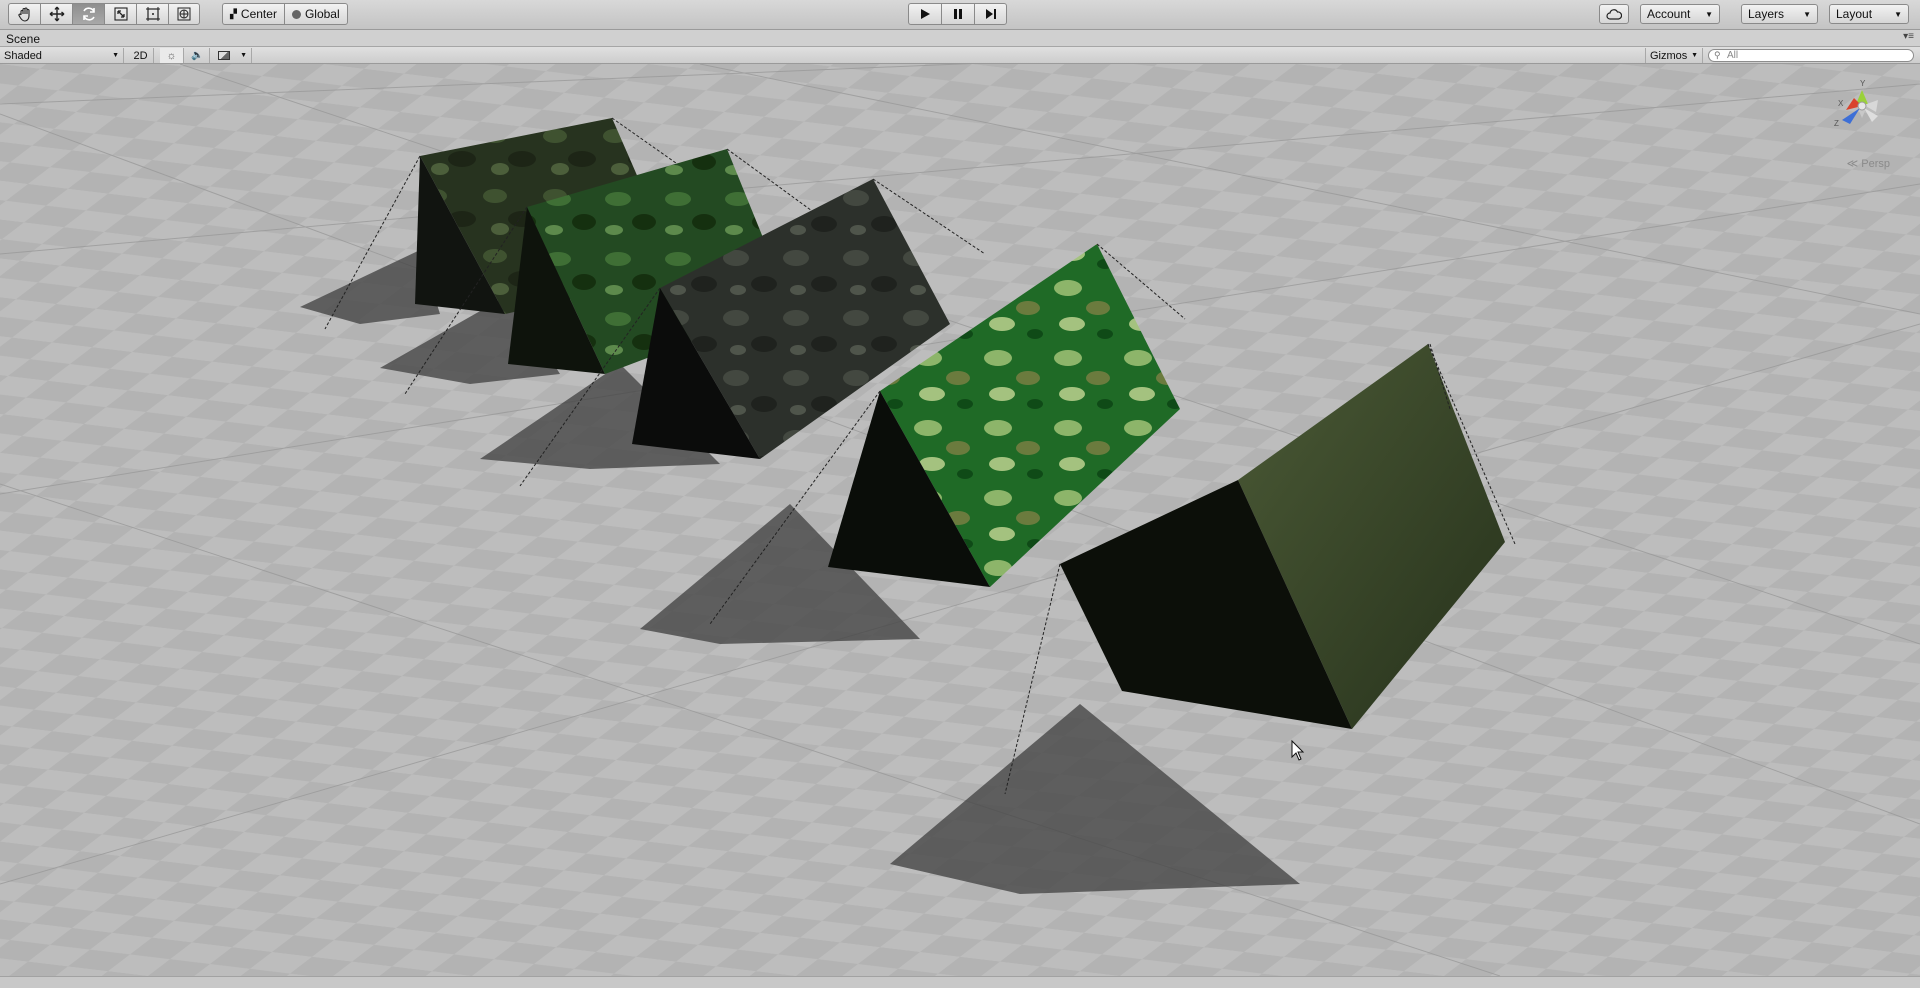 The height and width of the screenshot is (988, 1920). I want to click on rect-icon, so click(152, 14).